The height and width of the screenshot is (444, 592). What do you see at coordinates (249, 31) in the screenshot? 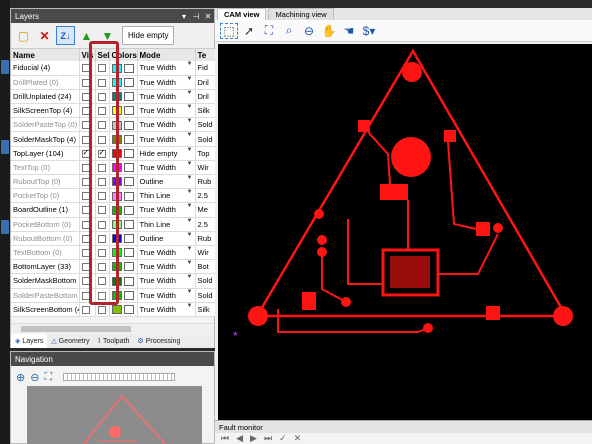
I see `pointer-icon: ➚` at bounding box center [249, 31].